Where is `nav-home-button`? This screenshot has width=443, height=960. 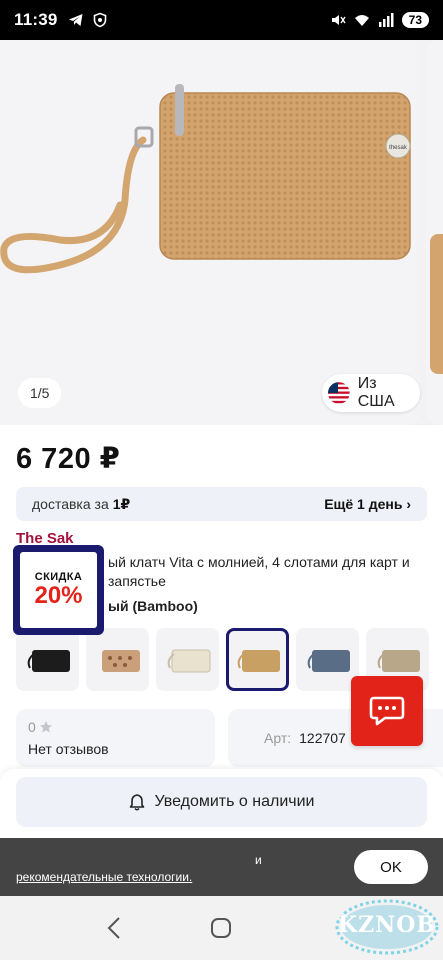
nav-home-button is located at coordinates (221, 928).